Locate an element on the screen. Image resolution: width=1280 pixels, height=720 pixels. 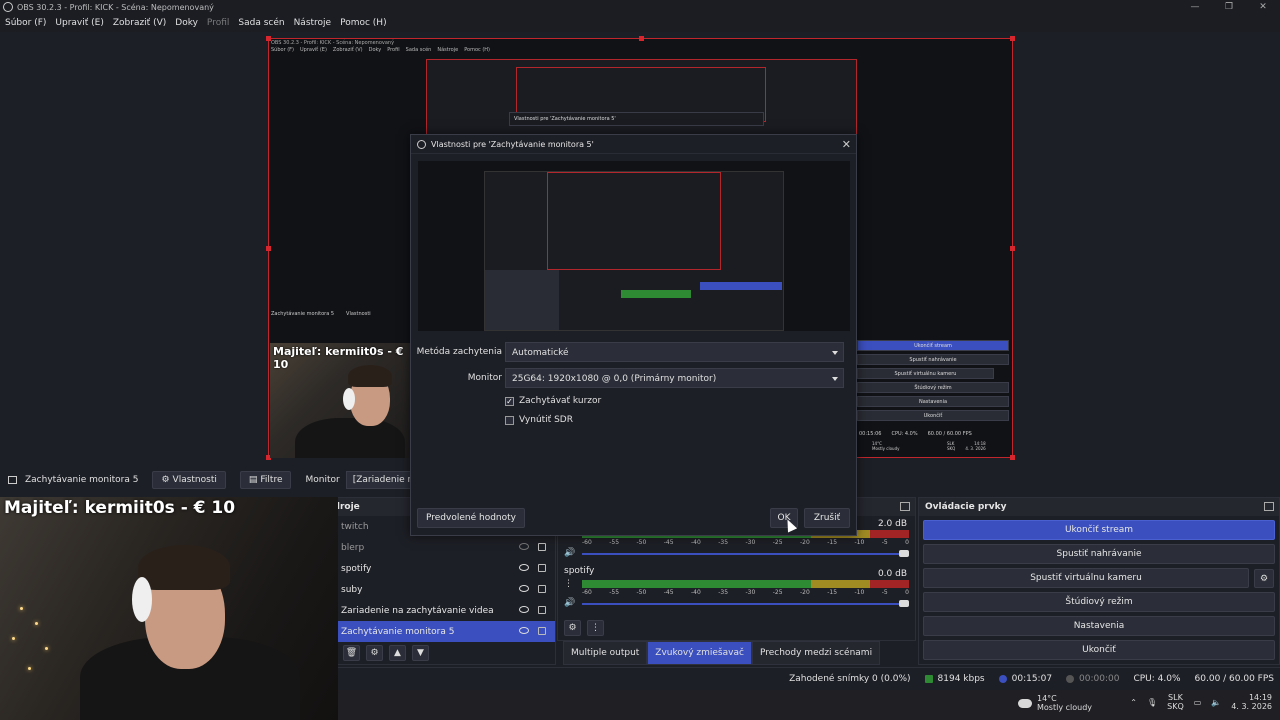
webcam-overlay: Majiteľ: kermiit0s - € 10 is located at coordinates (169, 608).